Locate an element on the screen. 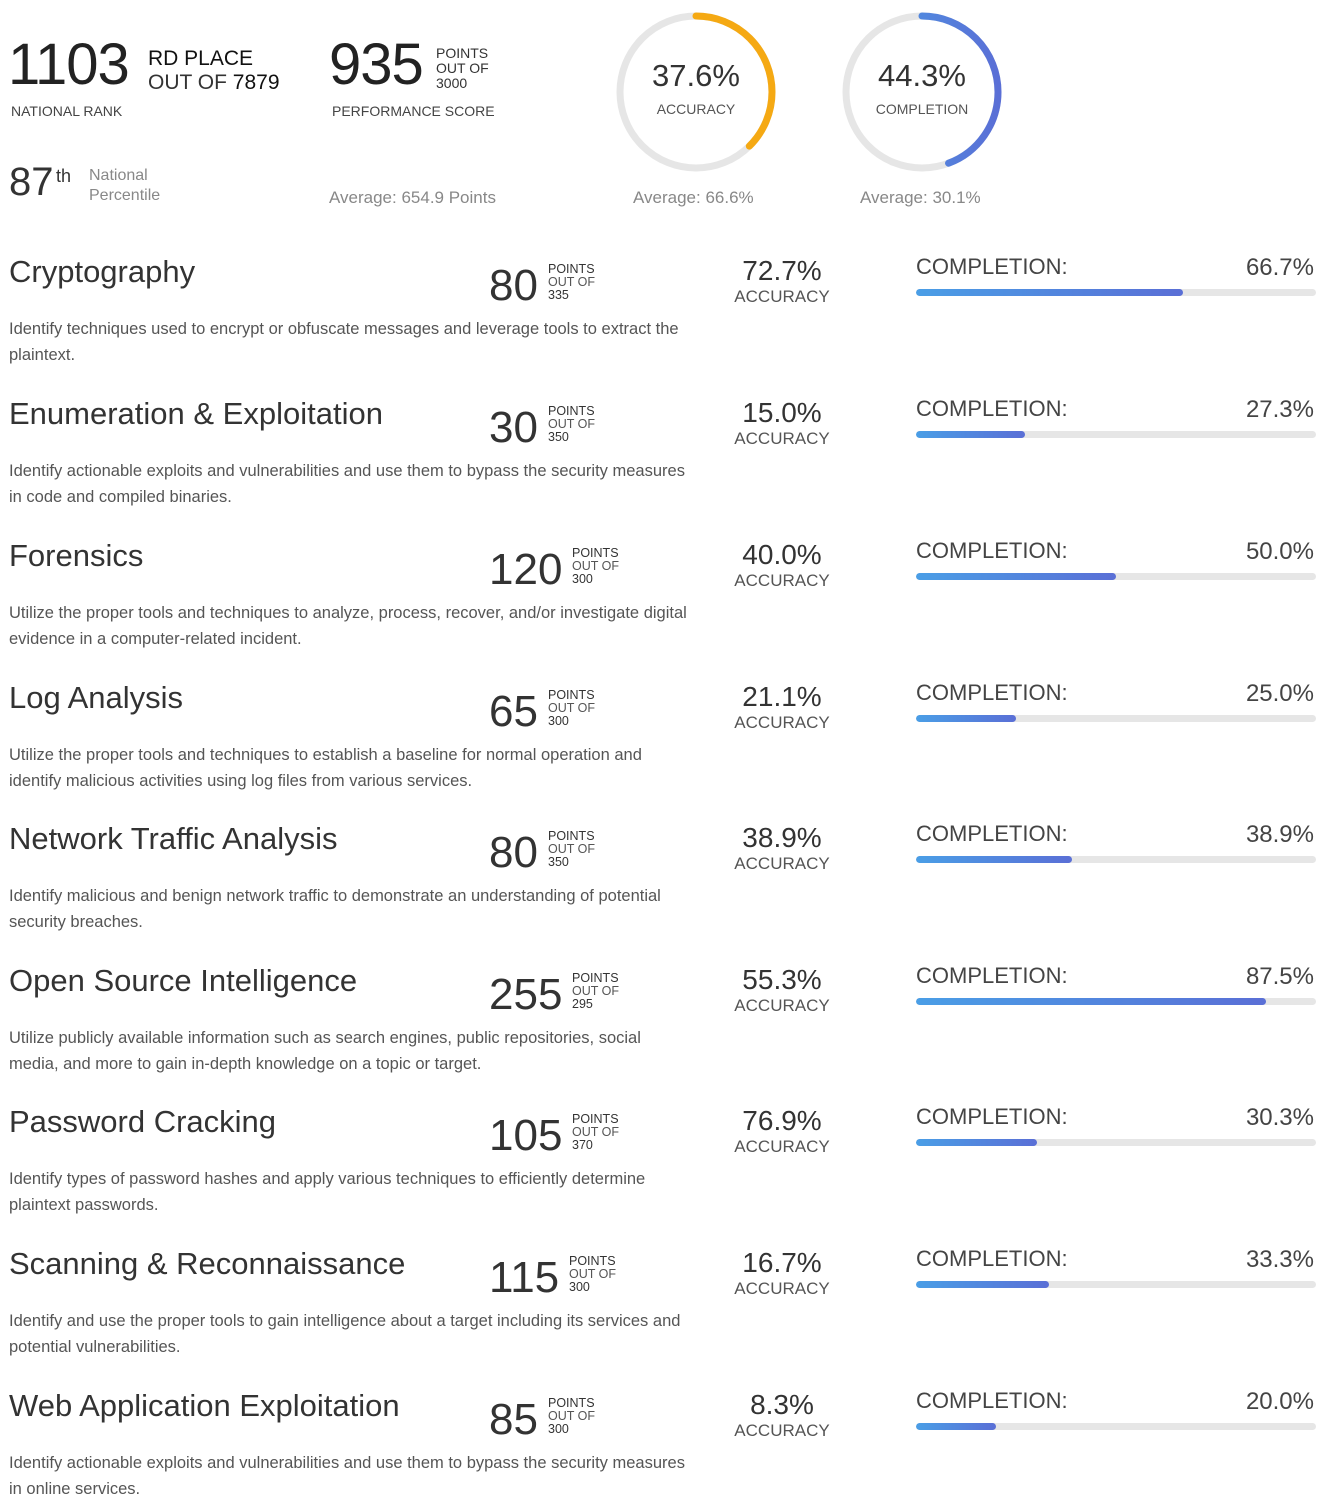  category-accuracy: 40.0% ACCURACY is located at coordinates (782, 563).